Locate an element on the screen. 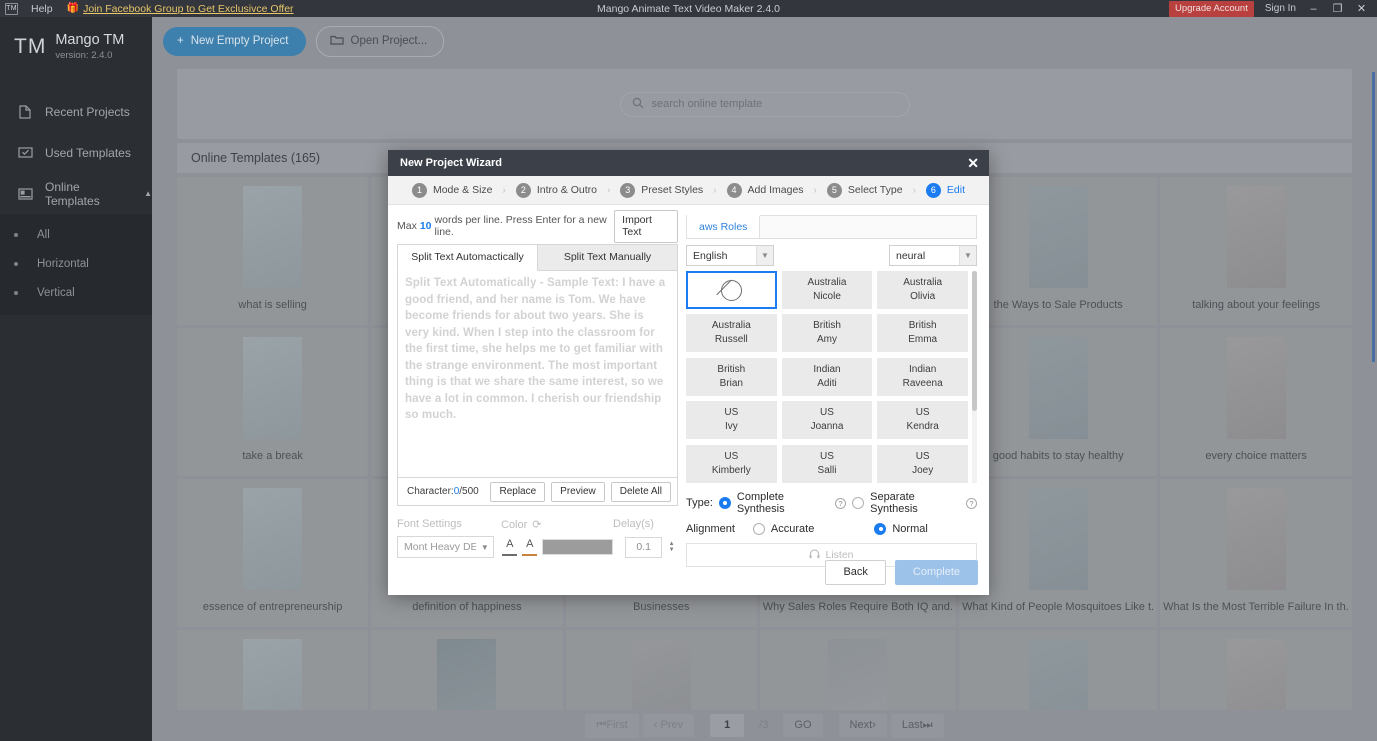 This screenshot has width=1377, height=741. font-family-select: Mont Heavy DEM ▼ is located at coordinates (446, 547).